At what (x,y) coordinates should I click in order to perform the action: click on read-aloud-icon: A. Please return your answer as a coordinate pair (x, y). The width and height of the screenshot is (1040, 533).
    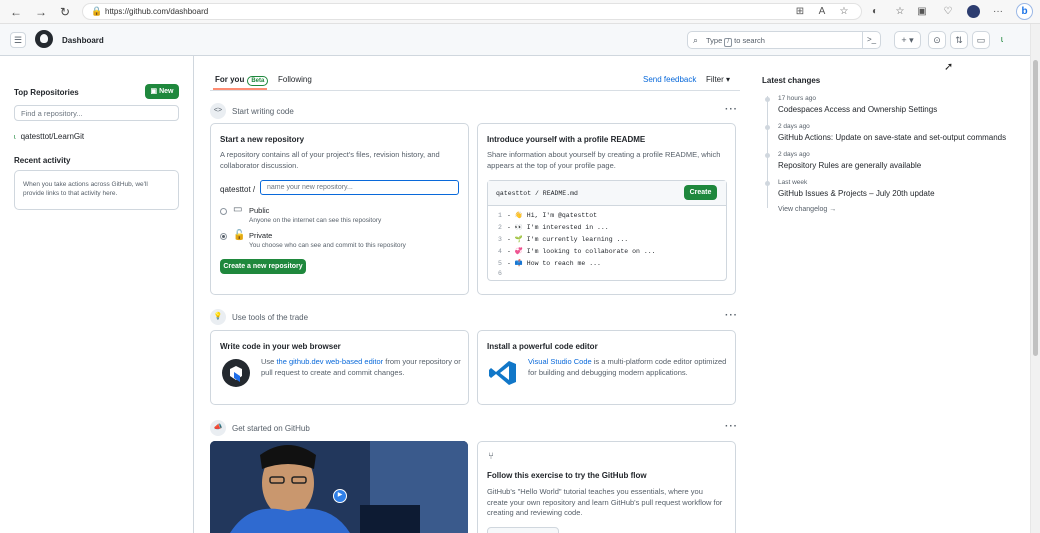
    Looking at the image, I should click on (822, 12).